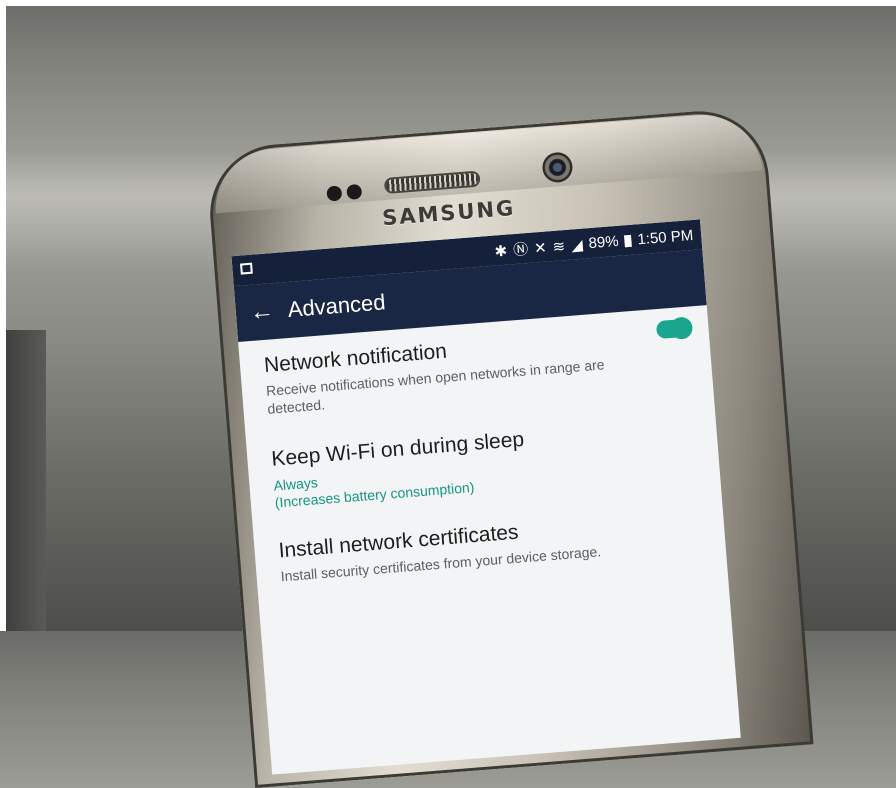 This screenshot has width=896, height=788. What do you see at coordinates (665, 237) in the screenshot?
I see `clock: 1:50 PM` at bounding box center [665, 237].